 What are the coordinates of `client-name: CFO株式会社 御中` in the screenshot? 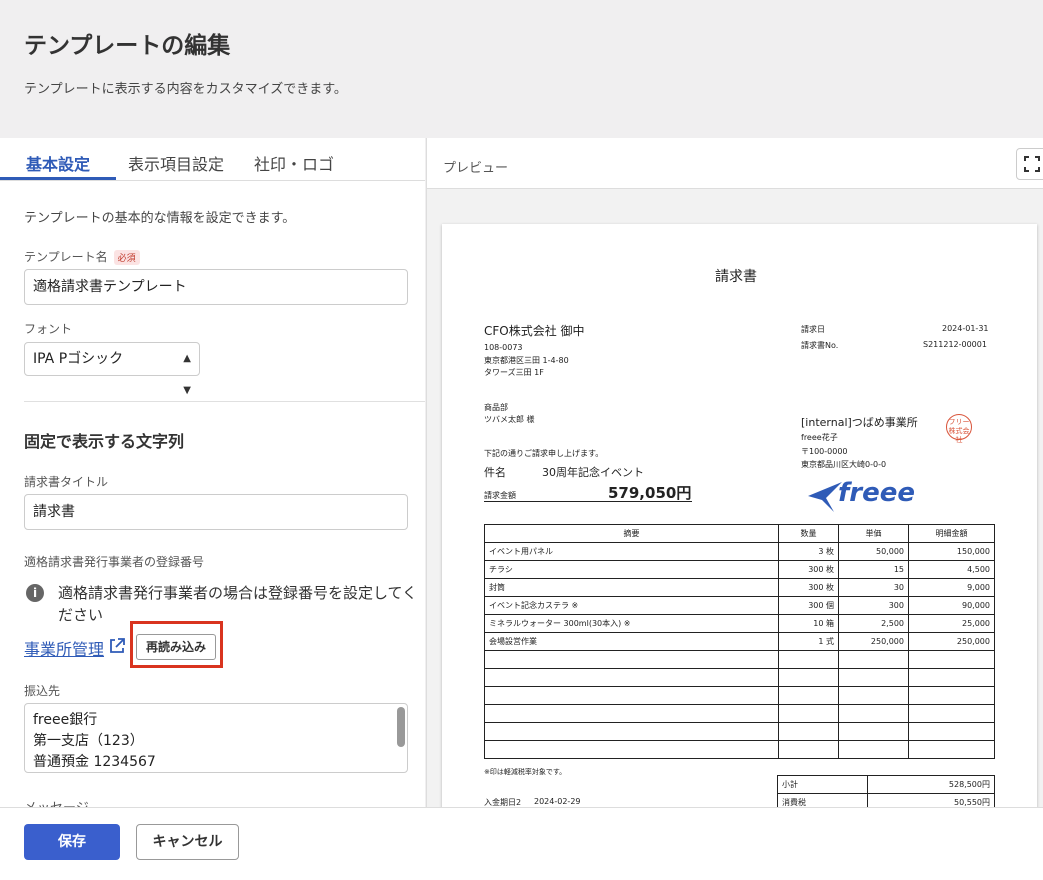 It's located at (534, 331).